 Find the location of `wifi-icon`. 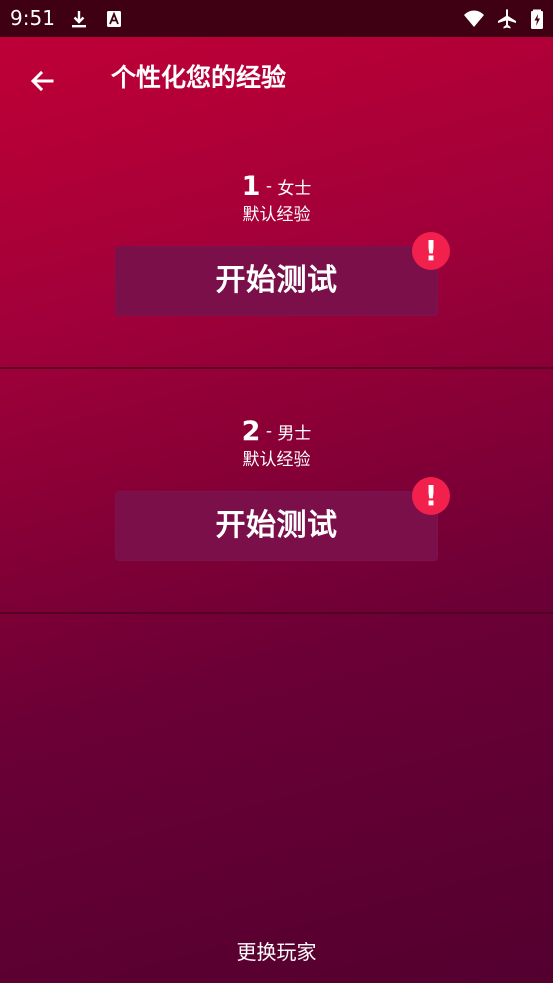

wifi-icon is located at coordinates (474, 18).